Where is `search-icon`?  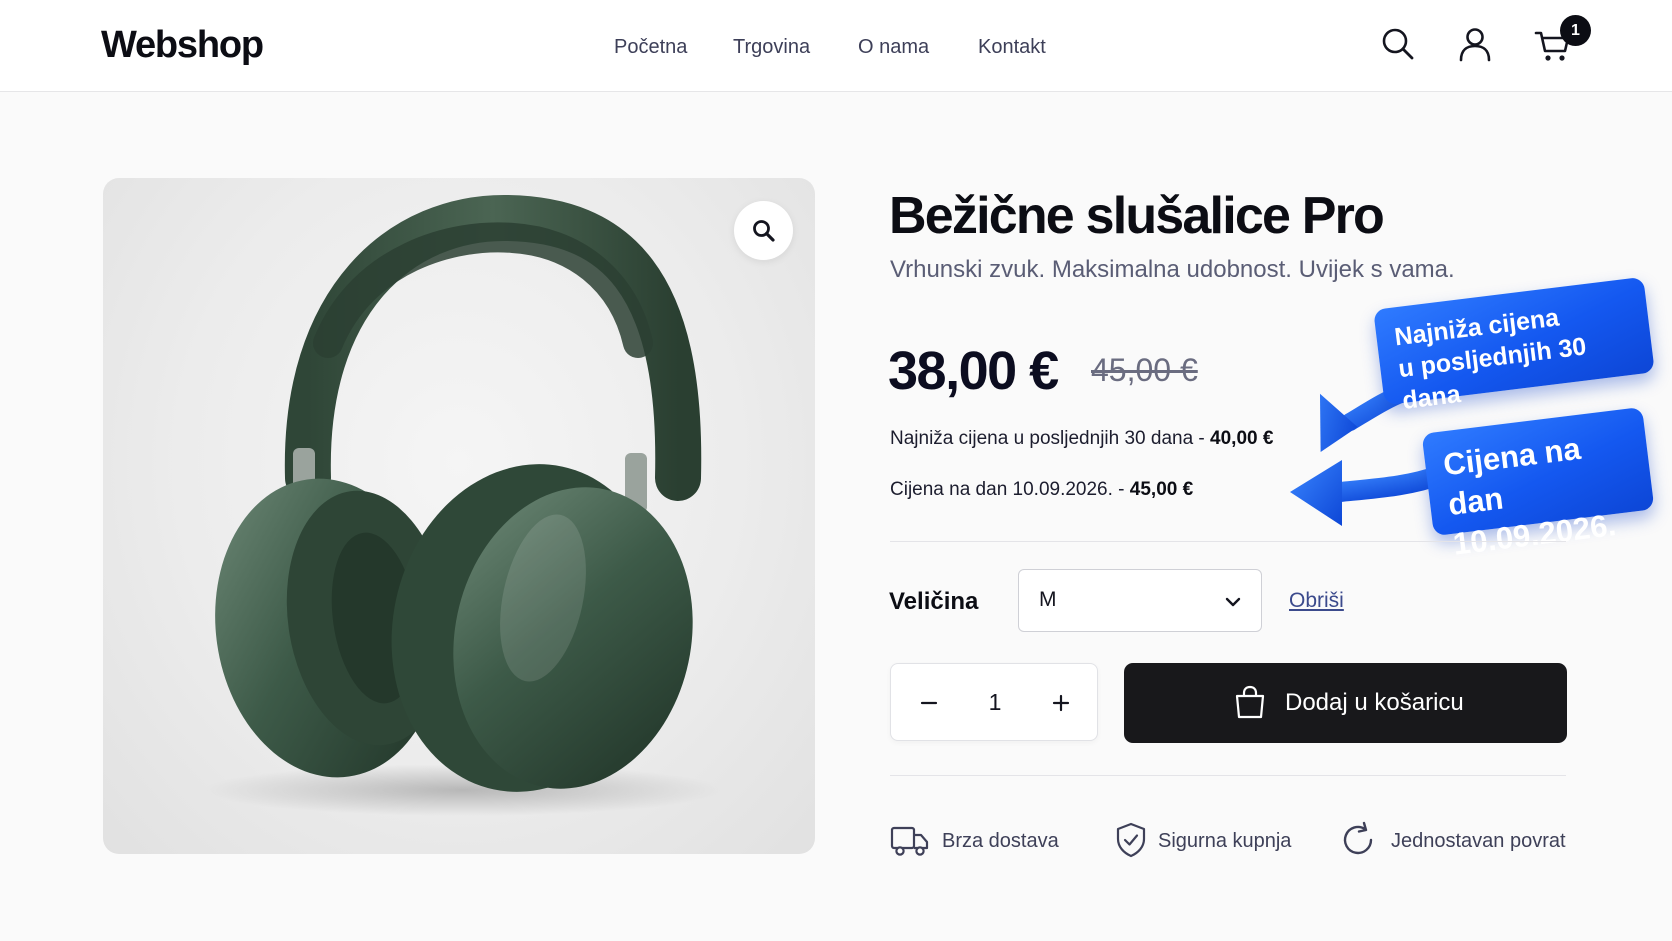
search-icon is located at coordinates (1398, 44).